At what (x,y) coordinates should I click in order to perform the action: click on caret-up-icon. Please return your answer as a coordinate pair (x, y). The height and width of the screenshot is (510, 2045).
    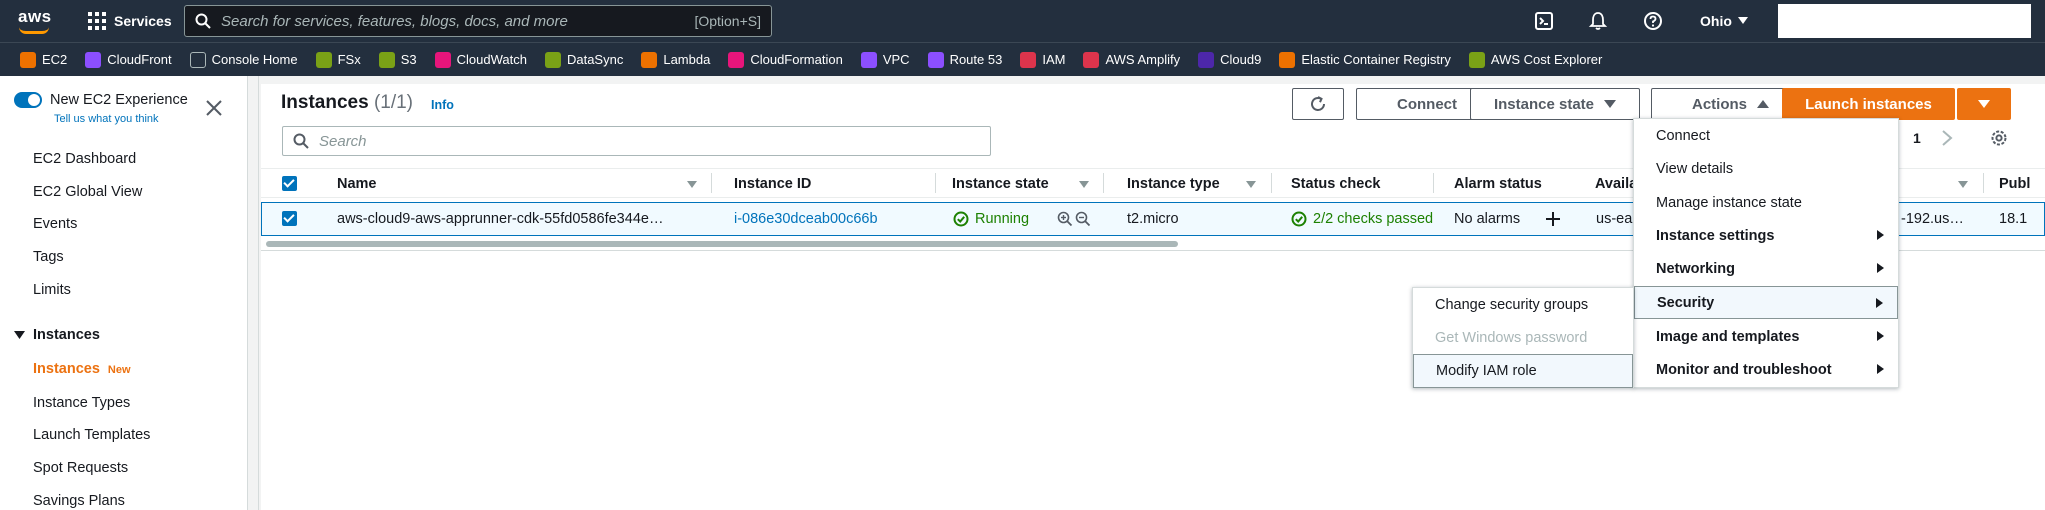
    Looking at the image, I should click on (1763, 103).